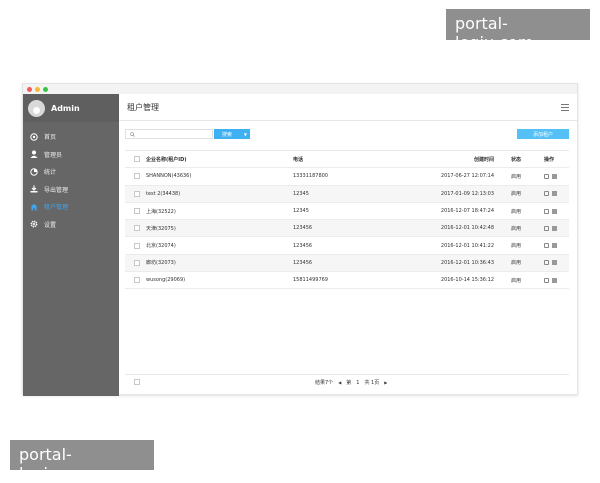 This screenshot has width=600, height=483. I want to click on page-number: 1, so click(357, 383).